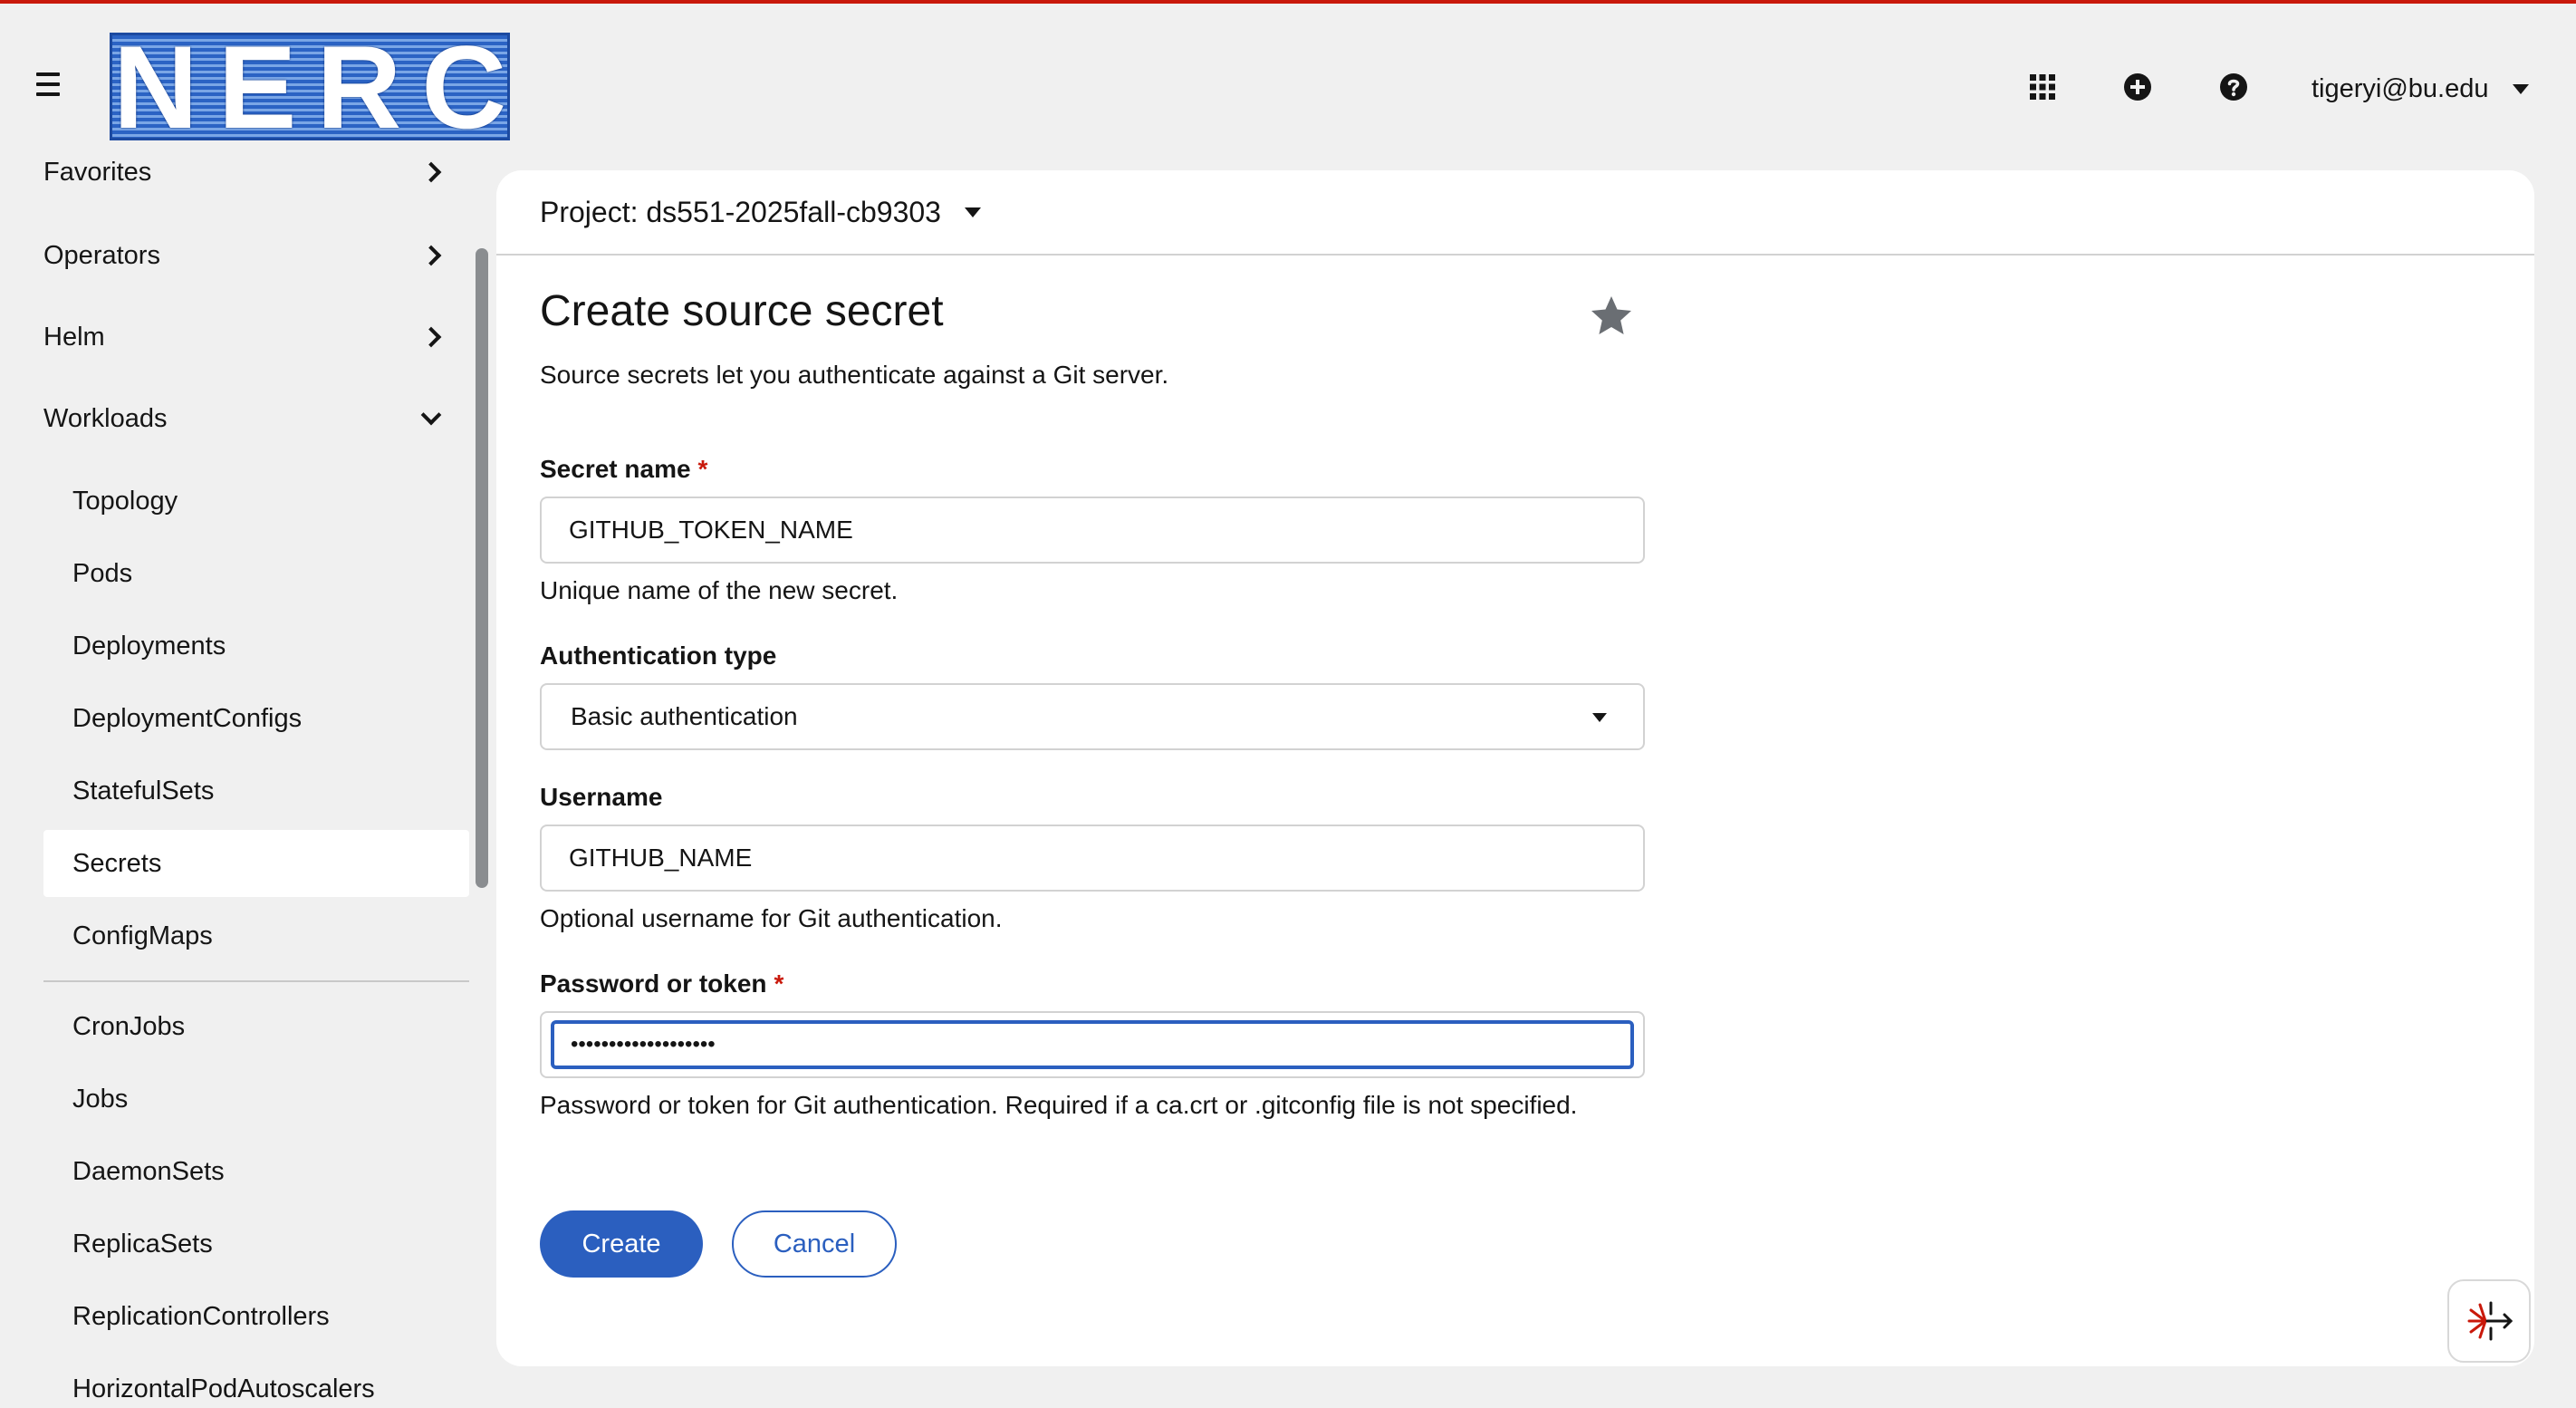 This screenshot has height=1408, width=2576. What do you see at coordinates (2042, 87) in the screenshot?
I see `app-launcher-icon` at bounding box center [2042, 87].